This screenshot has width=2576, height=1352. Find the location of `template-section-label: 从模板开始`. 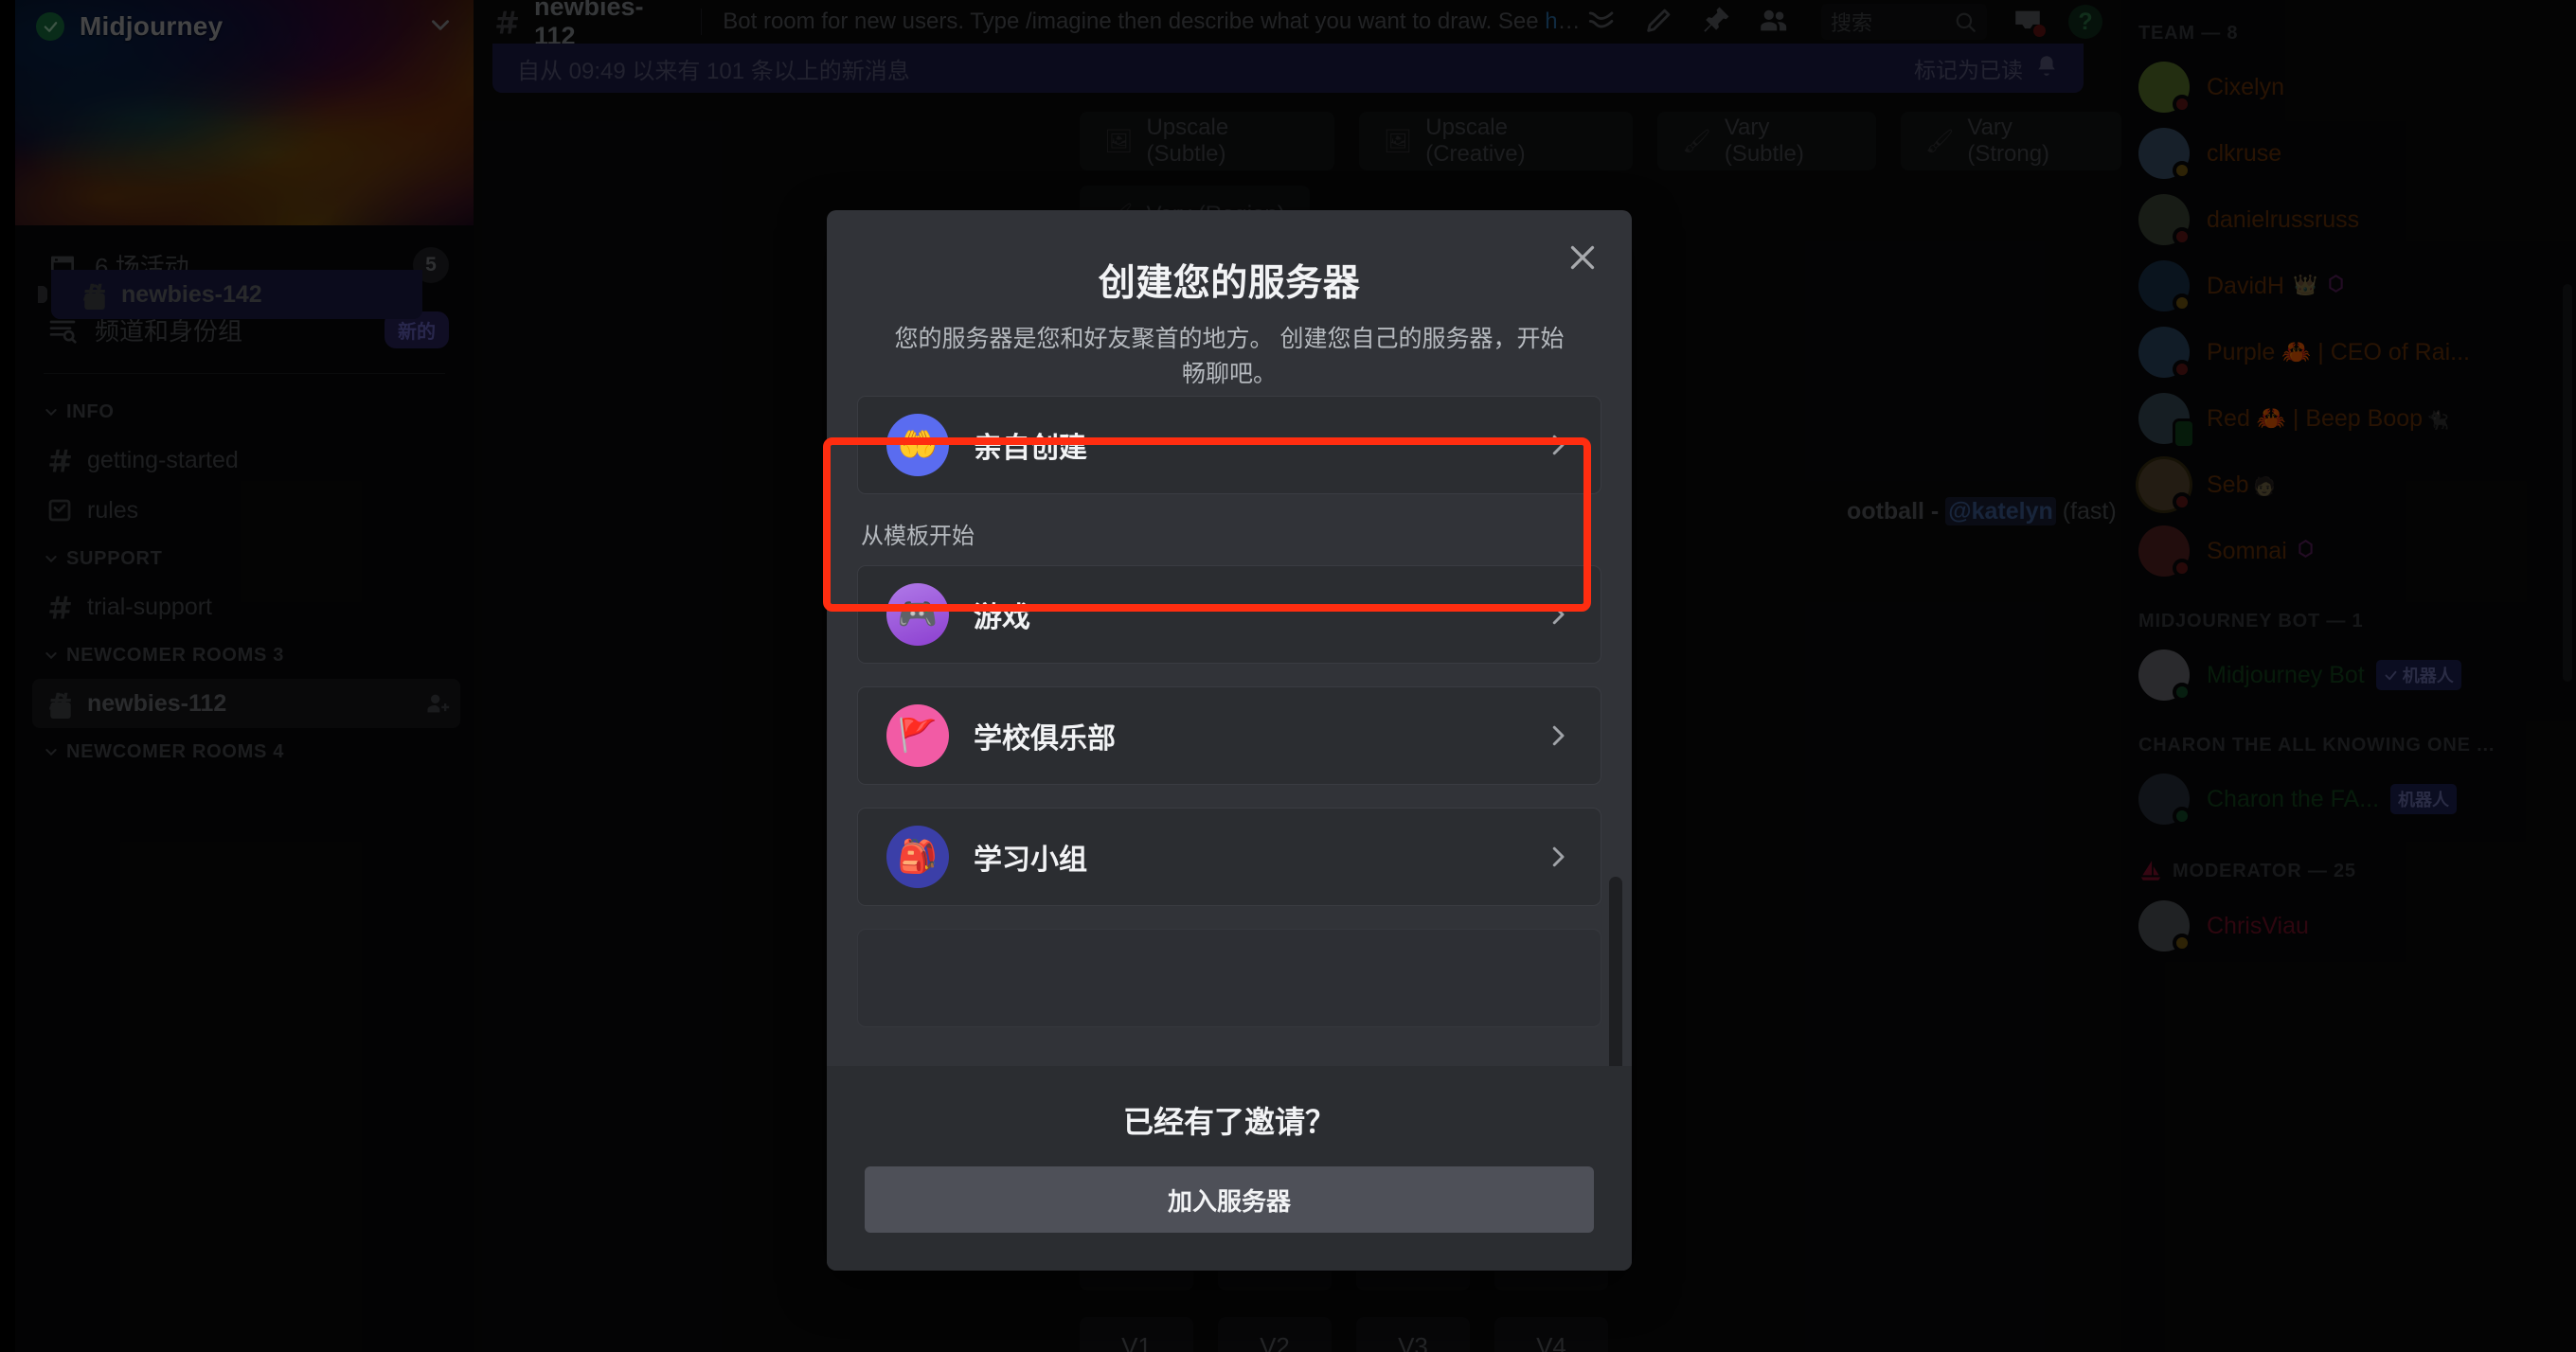

template-section-label: 从模板开始 is located at coordinates (918, 536).